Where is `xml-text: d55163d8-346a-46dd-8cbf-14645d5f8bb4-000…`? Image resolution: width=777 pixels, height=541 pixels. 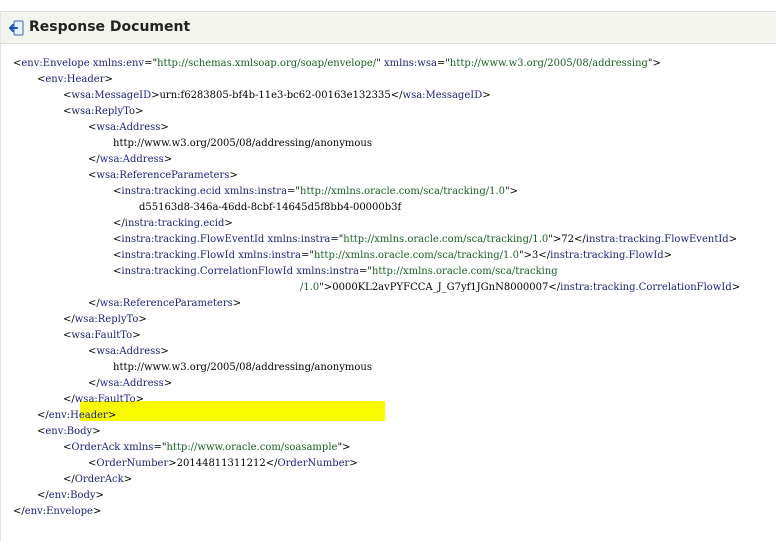
xml-text: d55163d8-346a-46dd-8cbf-14645d5f8bb4-000… is located at coordinates (270, 207).